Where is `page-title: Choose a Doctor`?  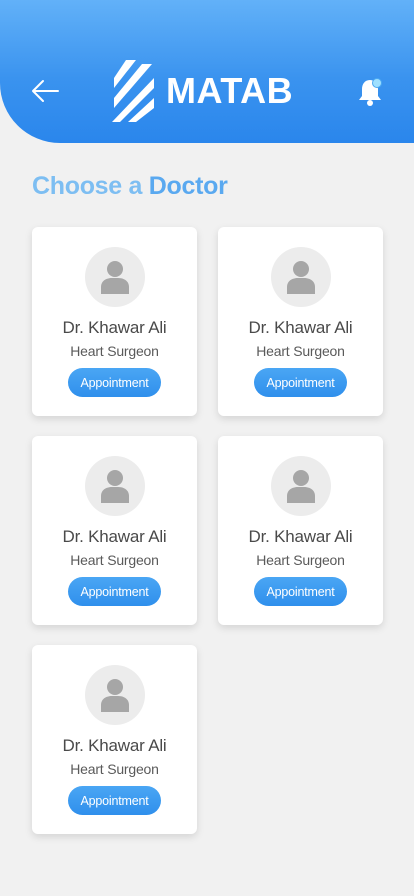 page-title: Choose a Doctor is located at coordinates (130, 186).